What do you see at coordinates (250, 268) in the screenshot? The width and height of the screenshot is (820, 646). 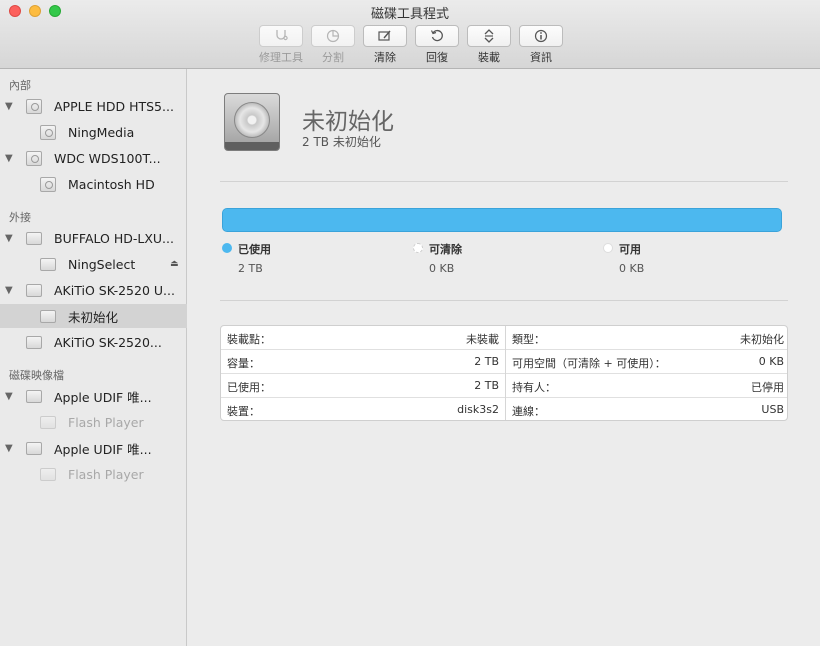 I see `legend-used-value: 2 TB` at bounding box center [250, 268].